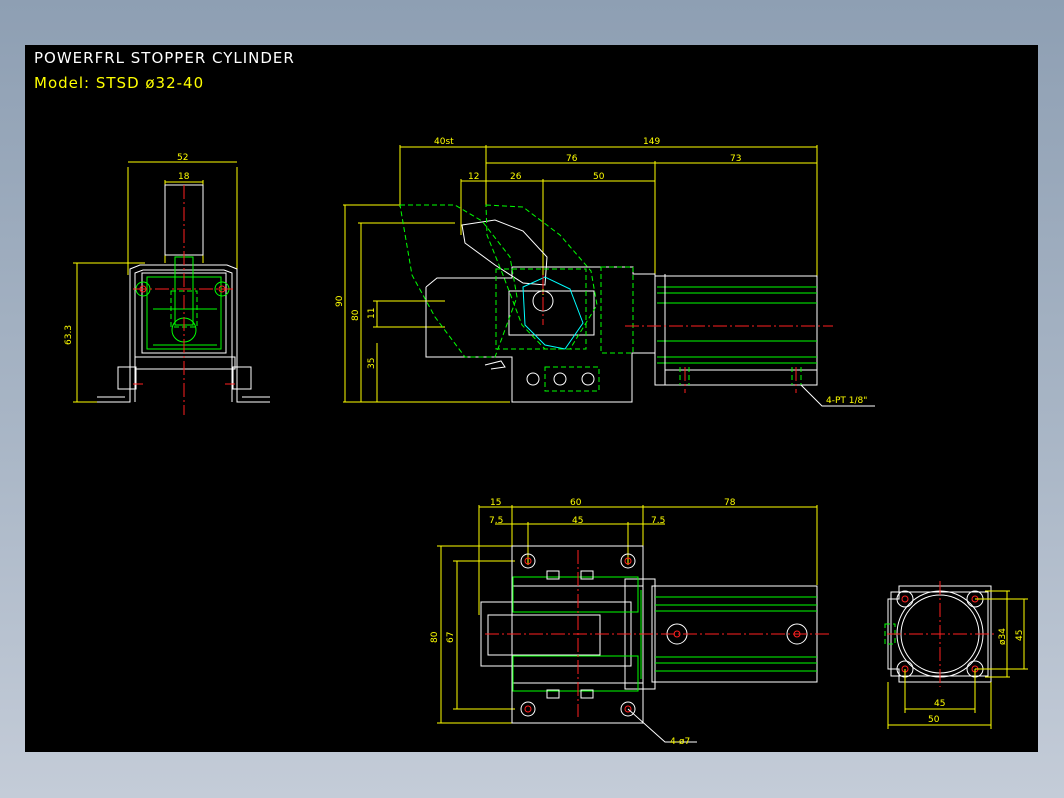  I want to click on dim-76: 76, so click(572, 159).